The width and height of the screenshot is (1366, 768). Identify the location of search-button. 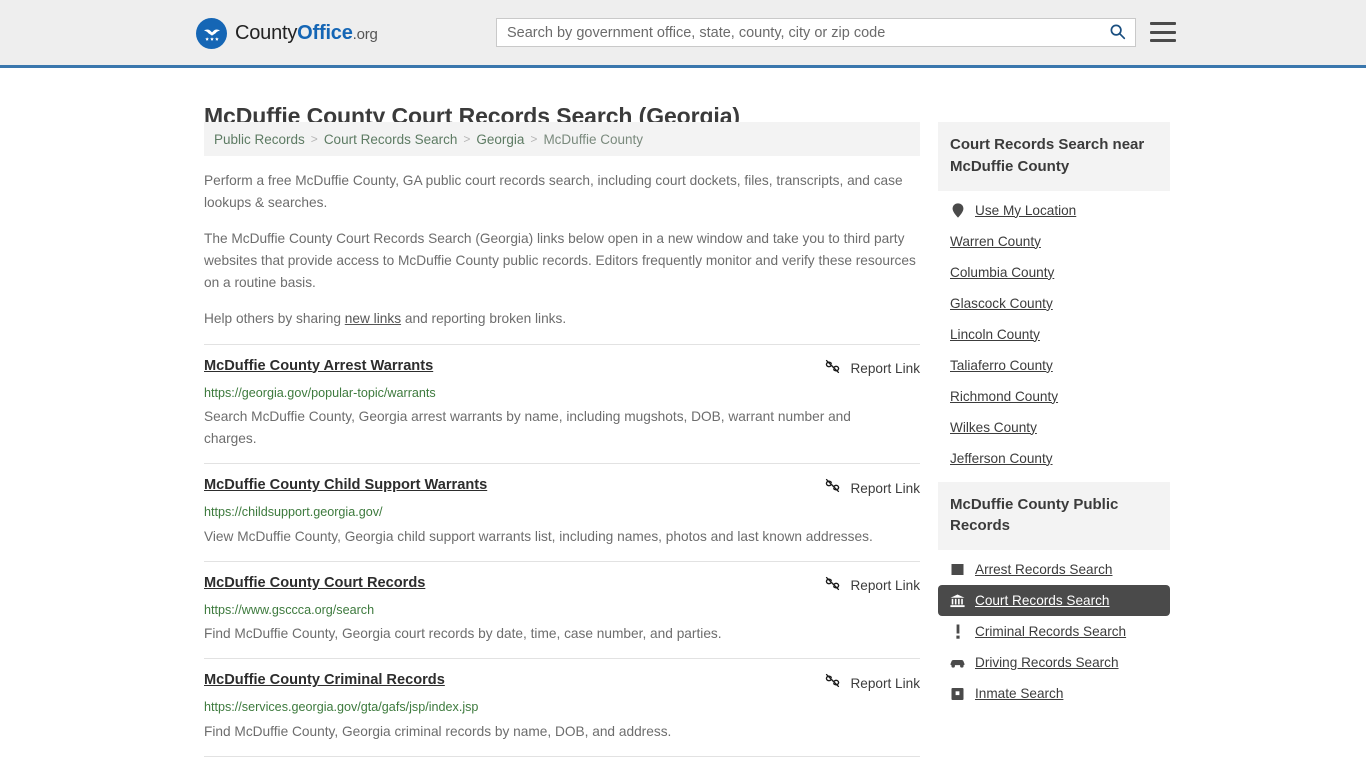
(1117, 32).